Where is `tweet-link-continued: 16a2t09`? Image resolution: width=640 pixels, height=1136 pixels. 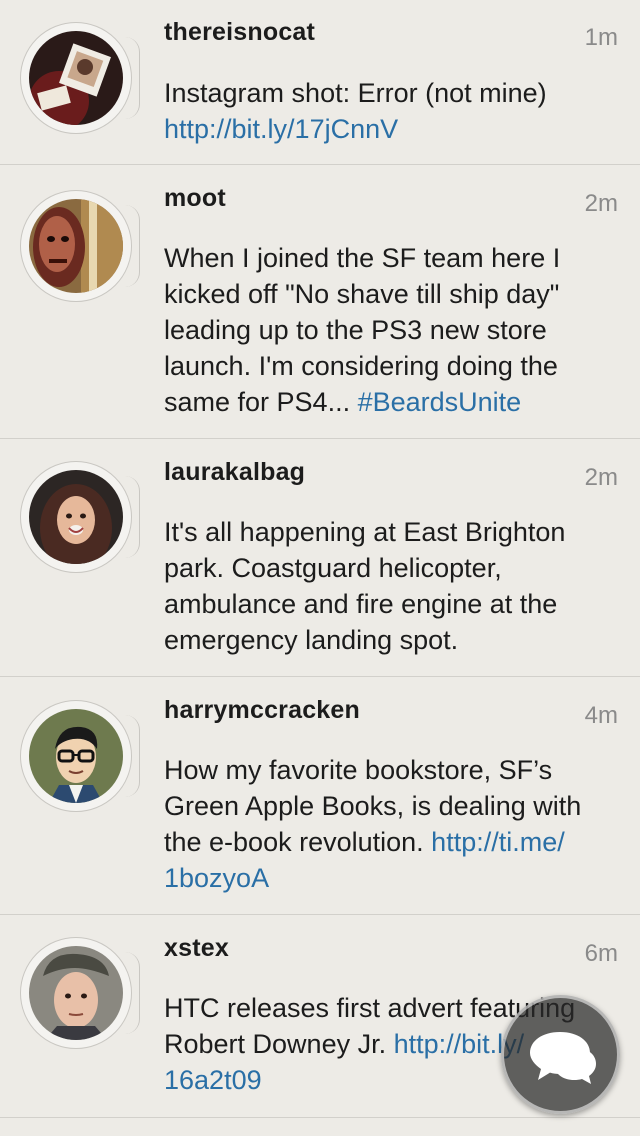
tweet-link-continued: 16a2t09 is located at coordinates (213, 1080).